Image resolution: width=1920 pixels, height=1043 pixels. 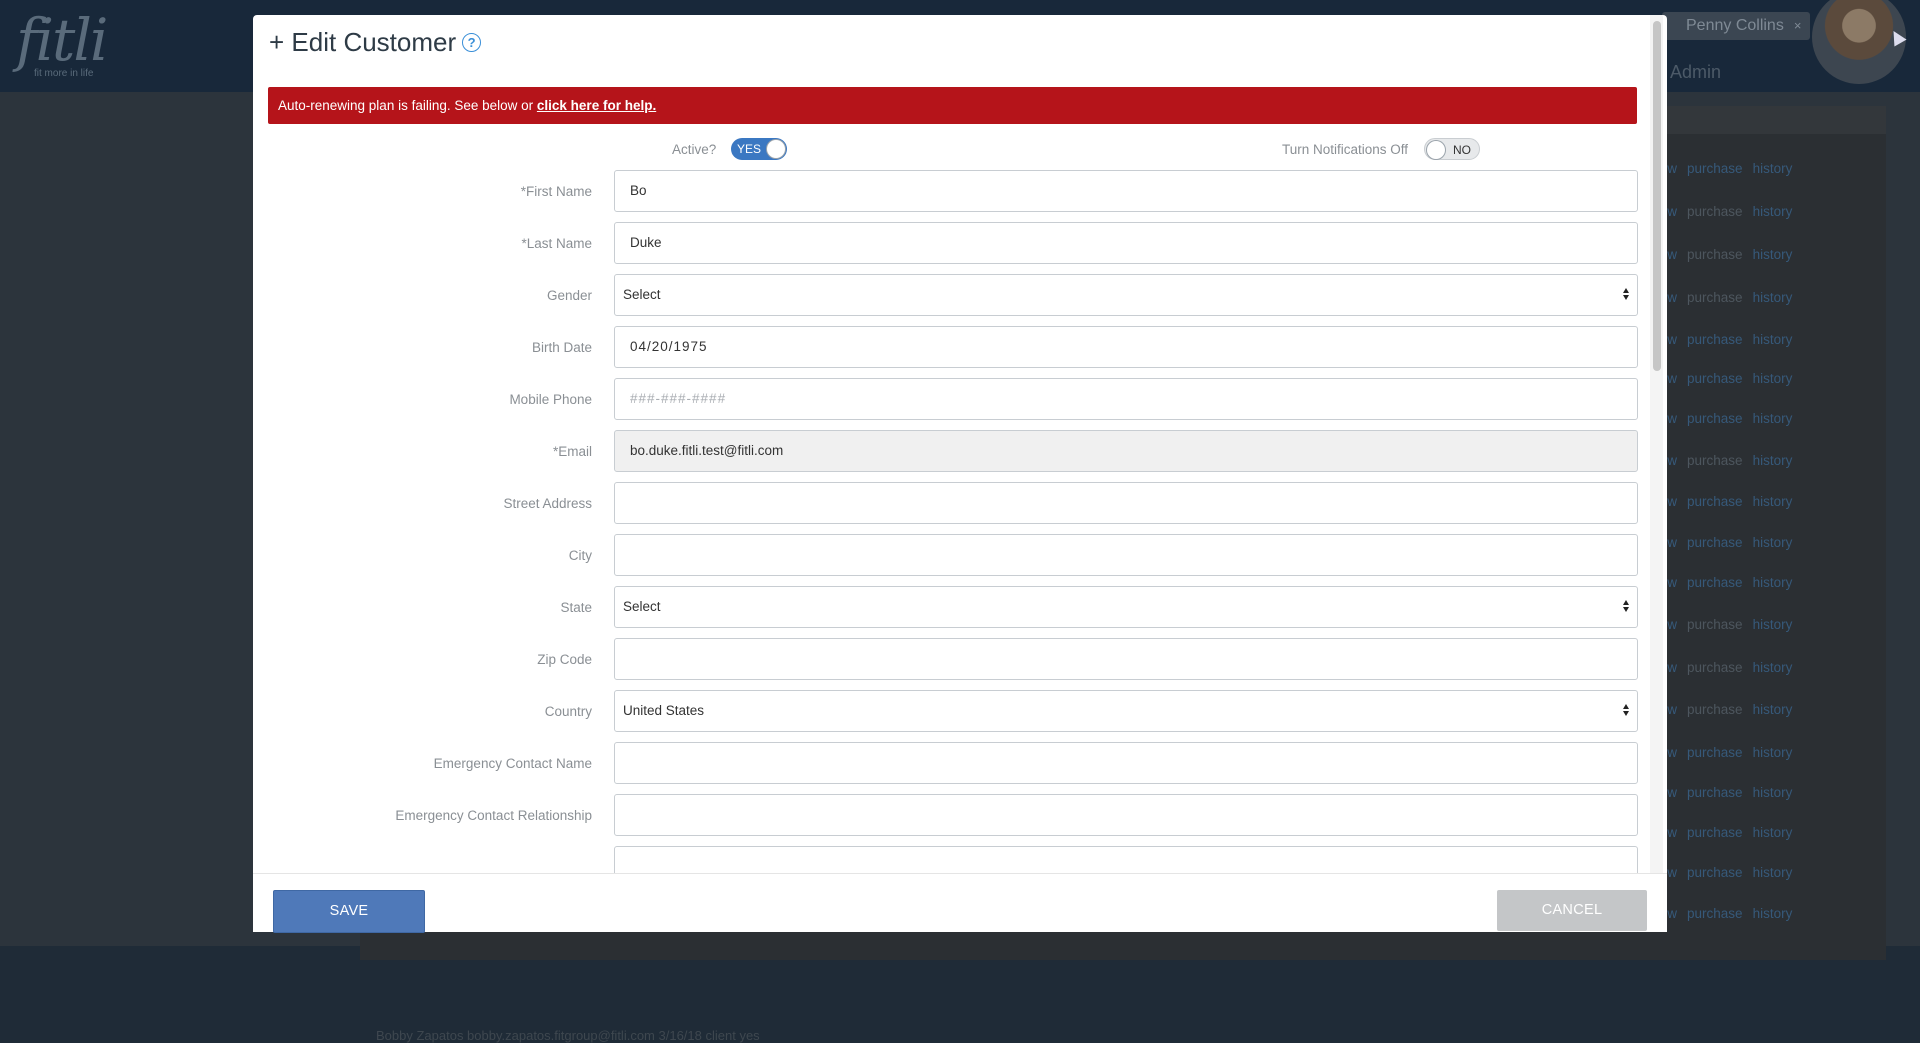 What do you see at coordinates (749, 149) in the screenshot?
I see `active-toggle-value: YES` at bounding box center [749, 149].